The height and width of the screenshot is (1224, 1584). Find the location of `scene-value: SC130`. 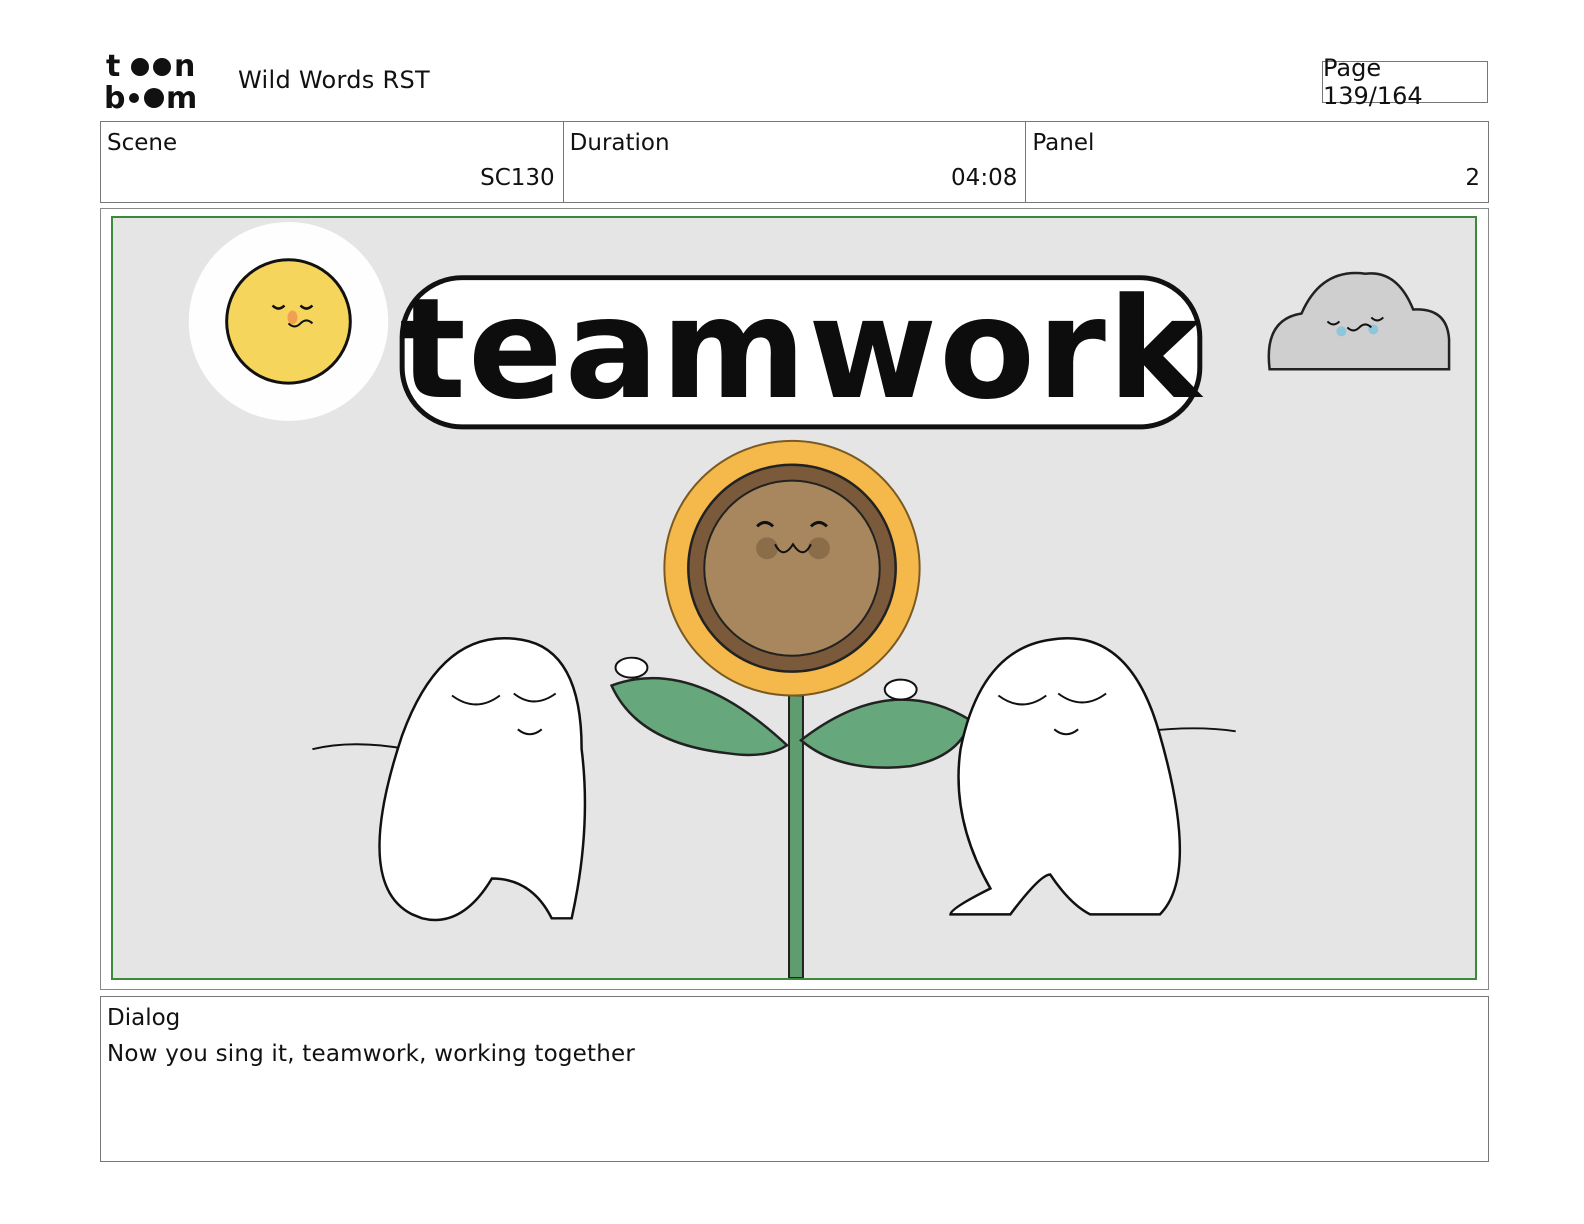

scene-value: SC130 is located at coordinates (517, 178).